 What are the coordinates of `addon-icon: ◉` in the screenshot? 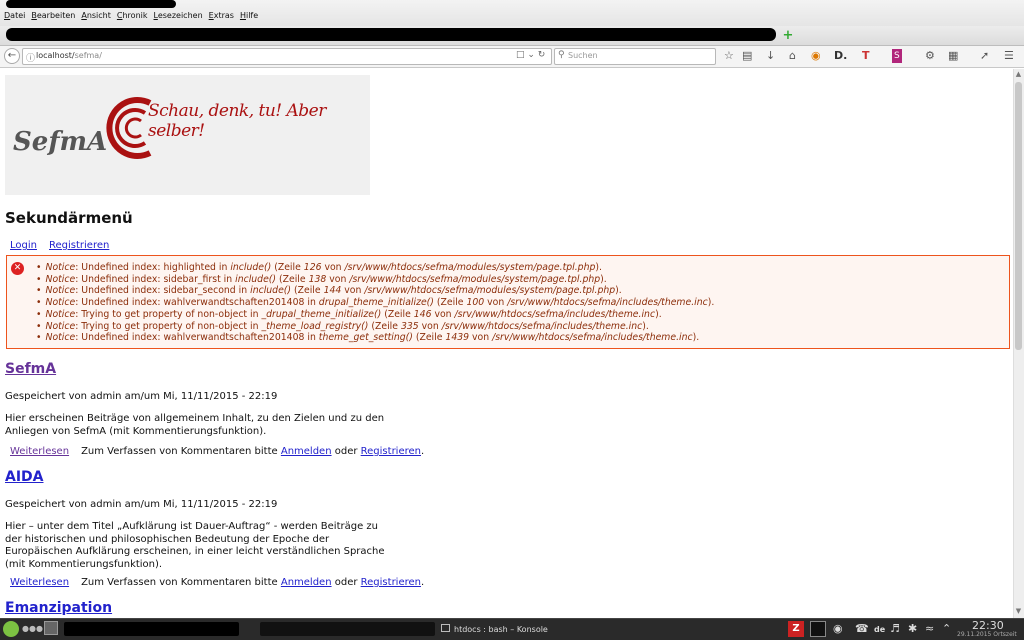 It's located at (816, 56).